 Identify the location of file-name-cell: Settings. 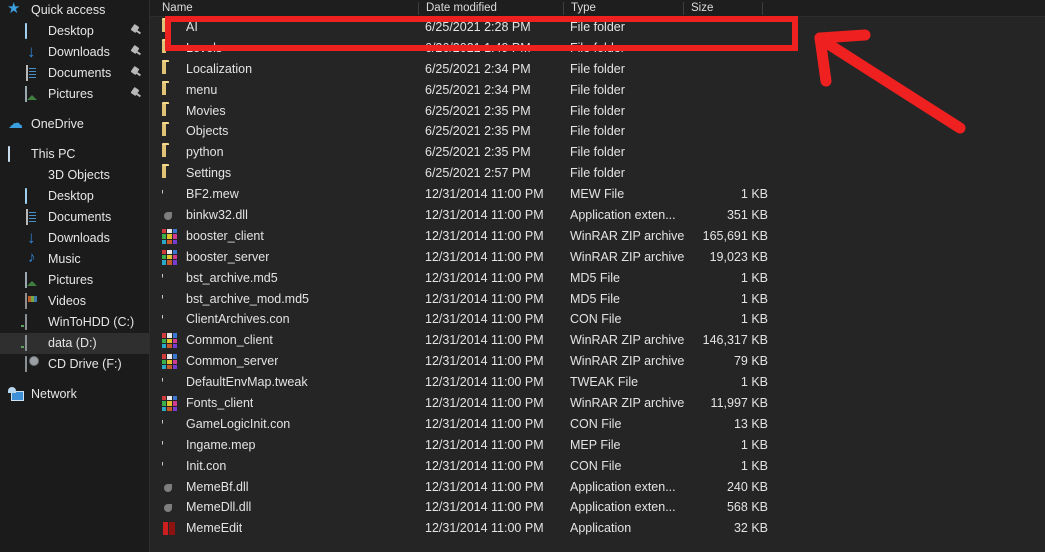
(196, 173).